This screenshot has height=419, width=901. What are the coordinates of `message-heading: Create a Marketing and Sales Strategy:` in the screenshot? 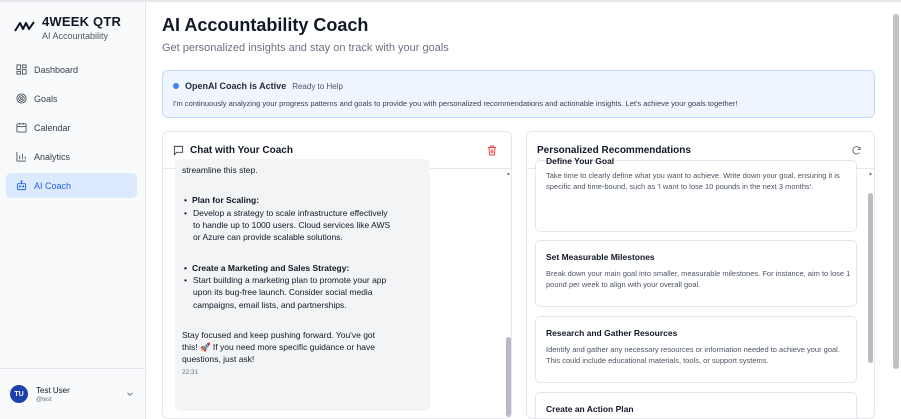 It's located at (303, 268).